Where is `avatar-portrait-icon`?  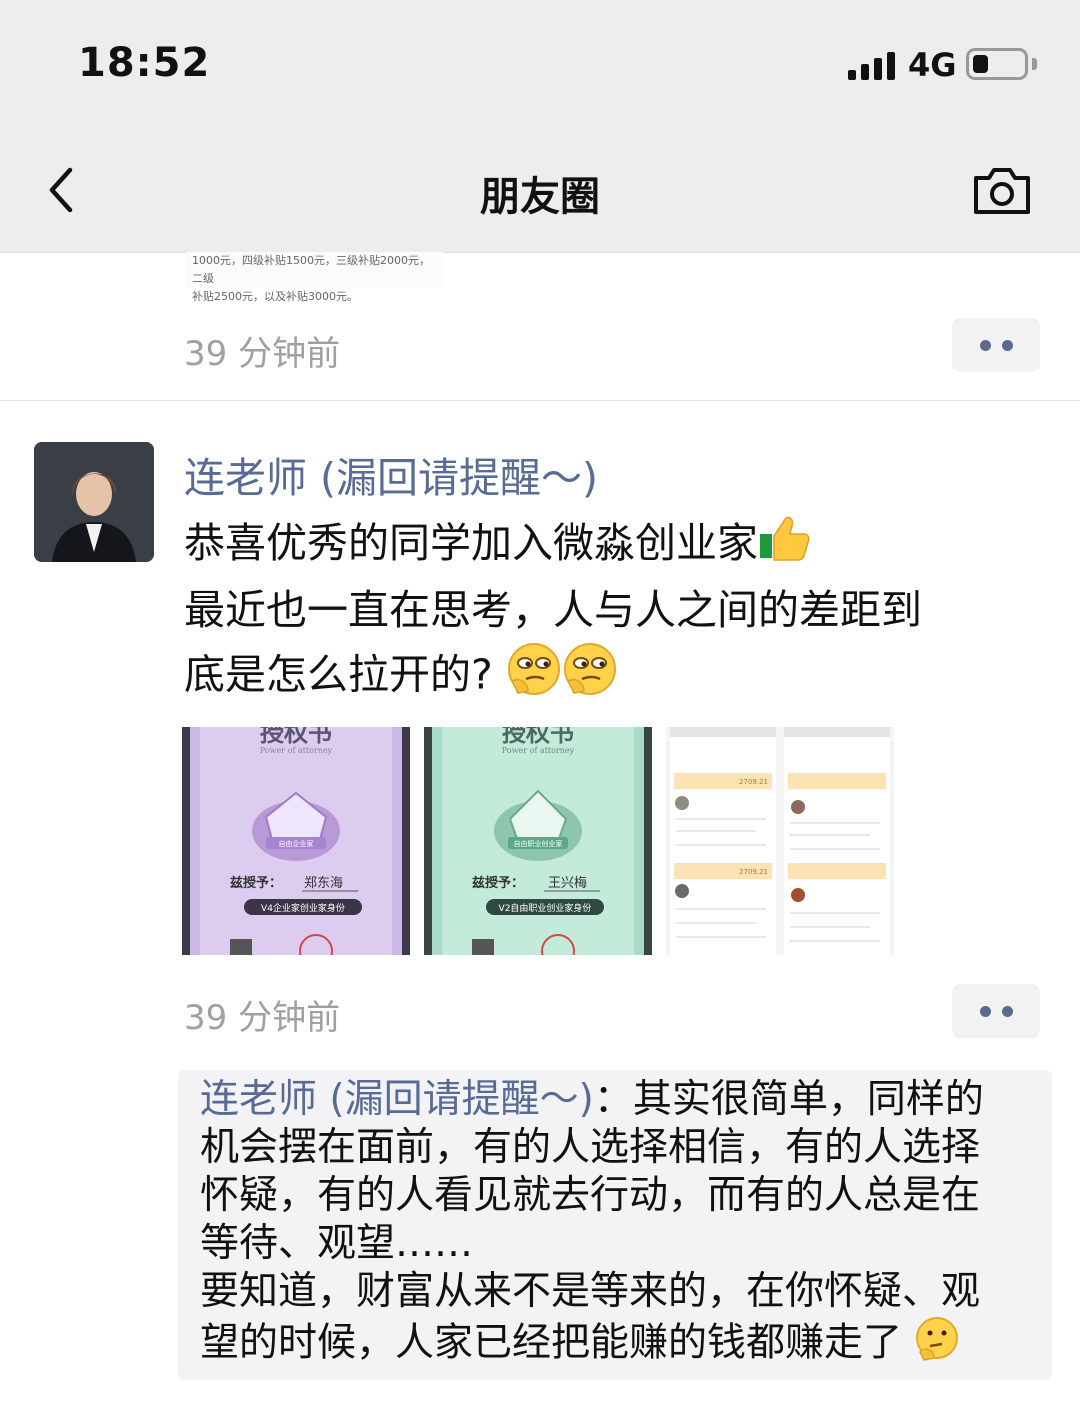 avatar-portrait-icon is located at coordinates (94, 502).